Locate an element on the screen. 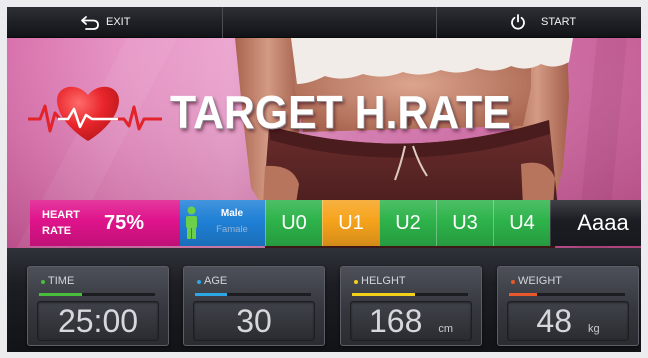  heart-rate-label-line2: RATE is located at coordinates (57, 231).